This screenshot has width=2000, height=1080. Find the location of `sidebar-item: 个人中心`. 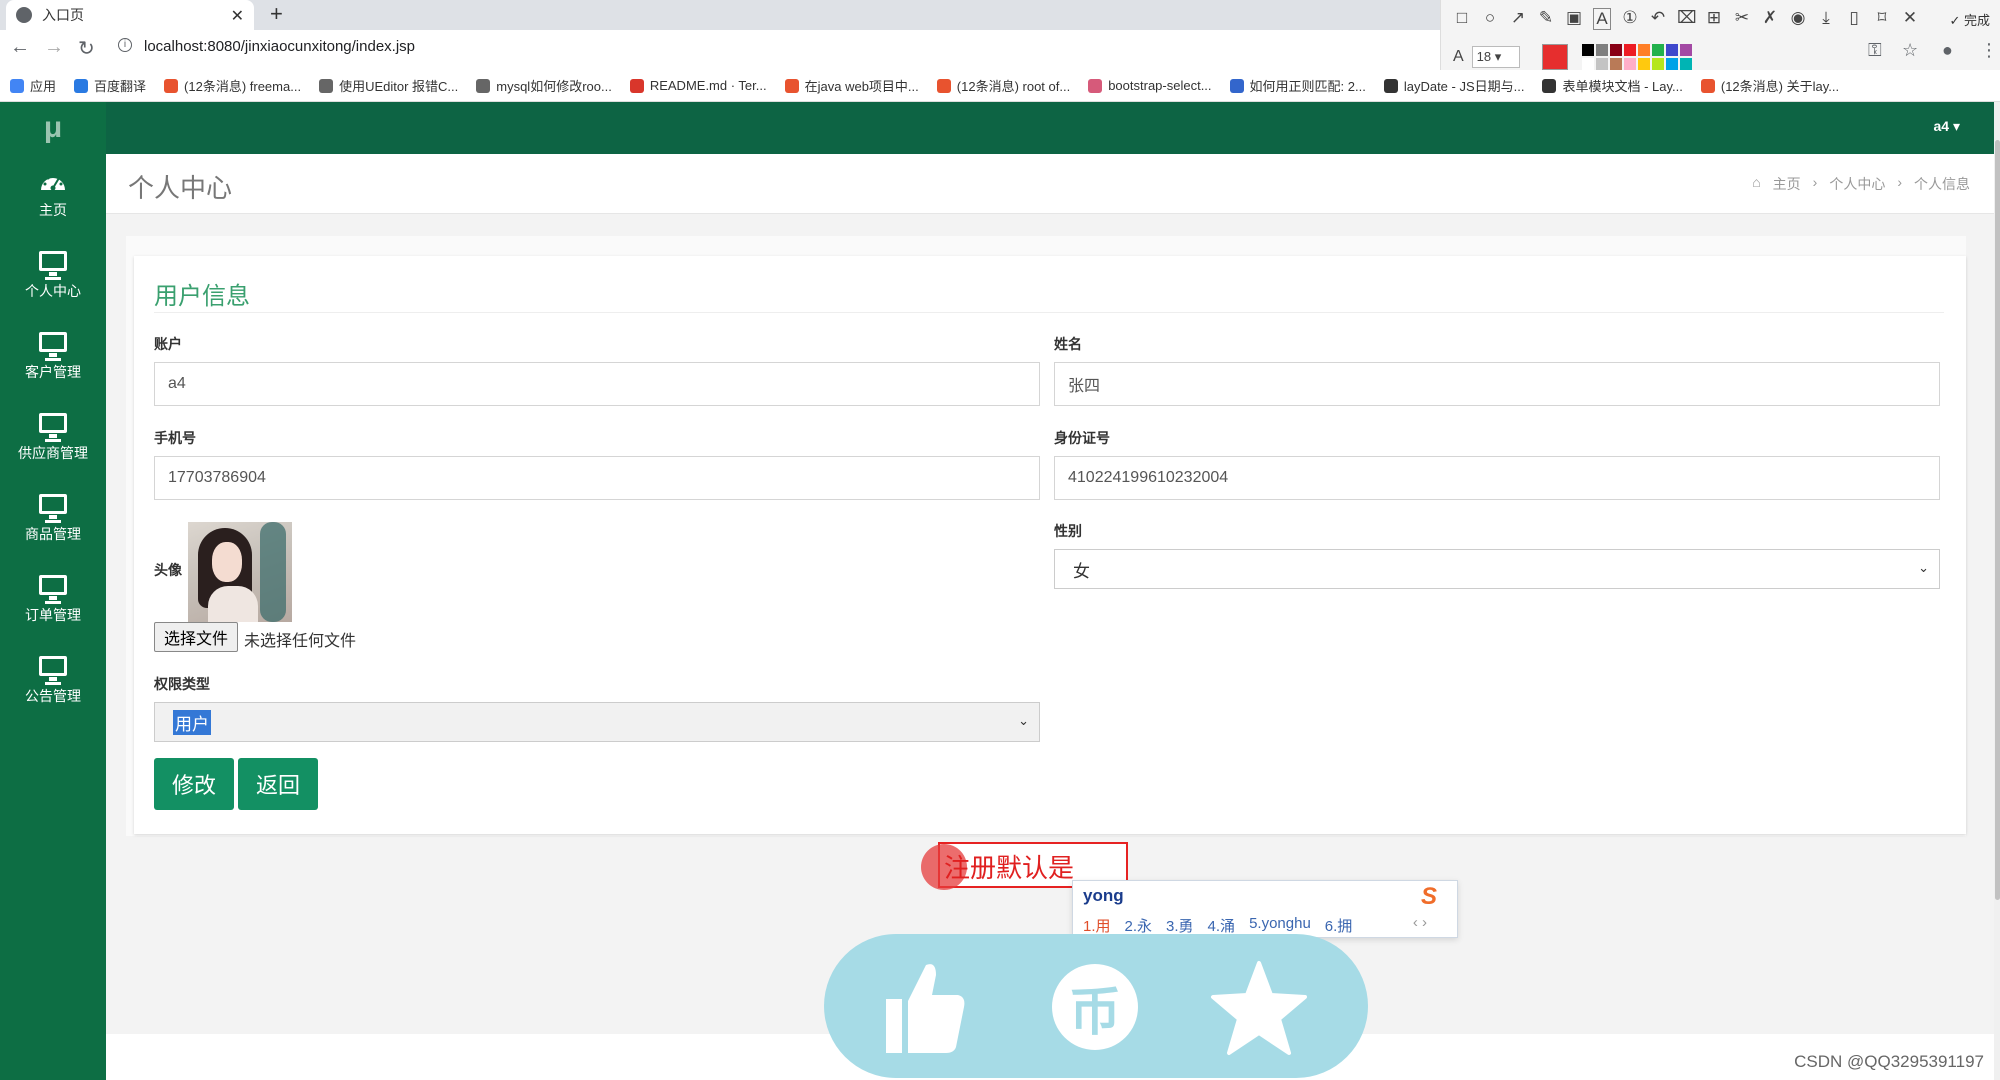

sidebar-item: 个人中心 is located at coordinates (53, 275).